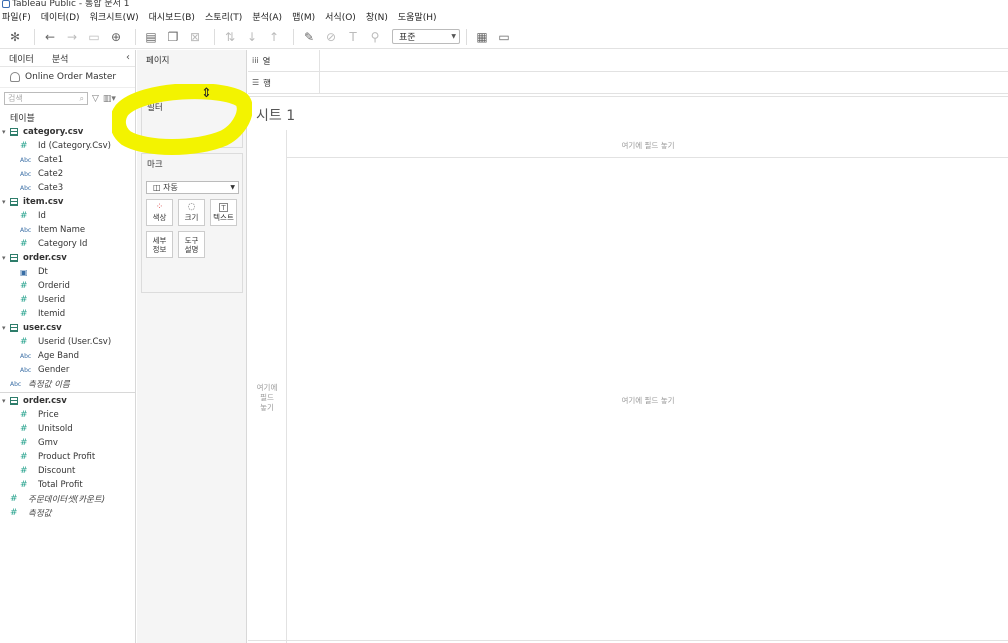  What do you see at coordinates (192, 67) in the screenshot?
I see `pages-card: 페이지` at bounding box center [192, 67].